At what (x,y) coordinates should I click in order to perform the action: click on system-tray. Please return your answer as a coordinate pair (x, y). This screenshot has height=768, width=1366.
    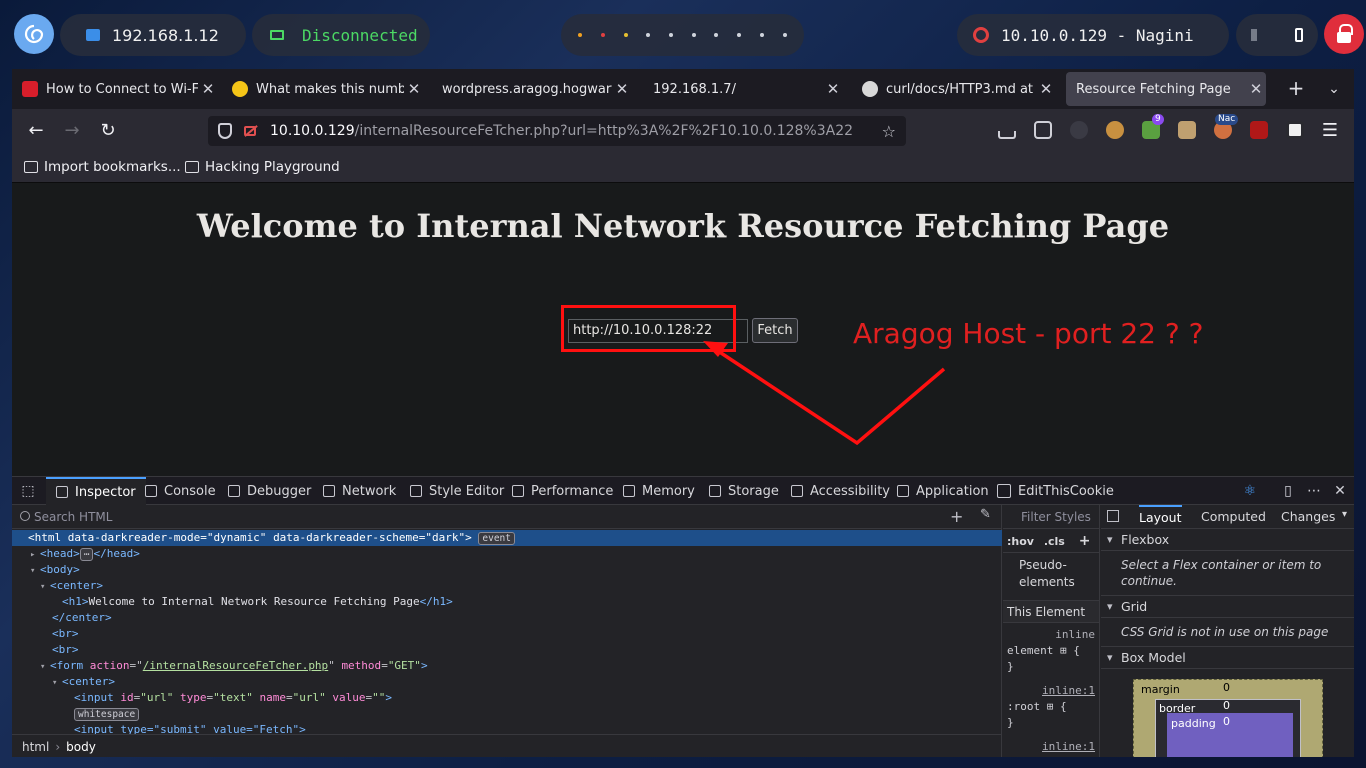
    Looking at the image, I should click on (1277, 35).